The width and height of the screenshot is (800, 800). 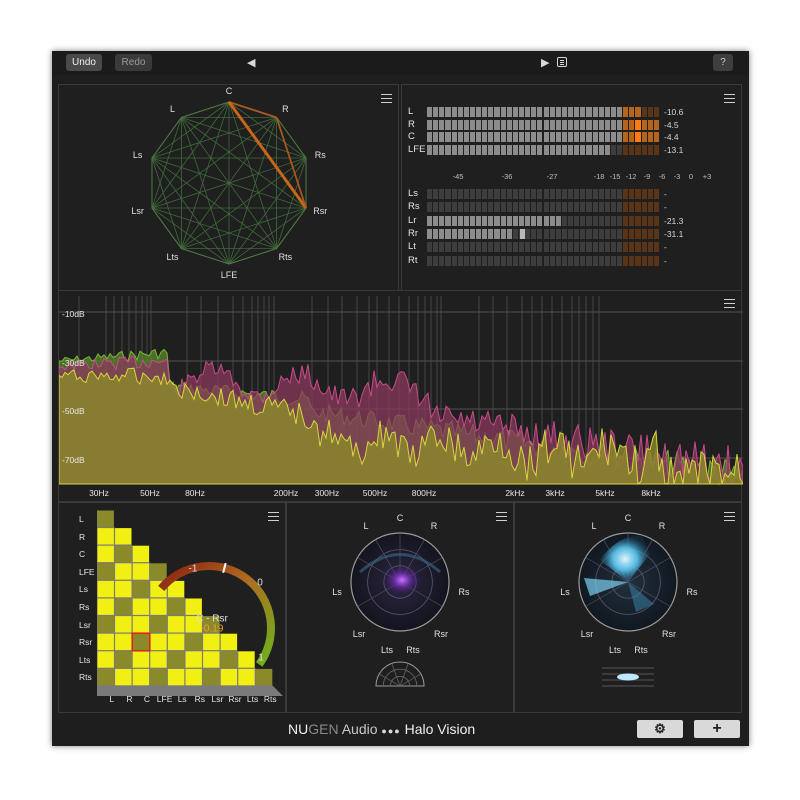 I want to click on next-preset-icon: ▶, so click(x=545, y=62).